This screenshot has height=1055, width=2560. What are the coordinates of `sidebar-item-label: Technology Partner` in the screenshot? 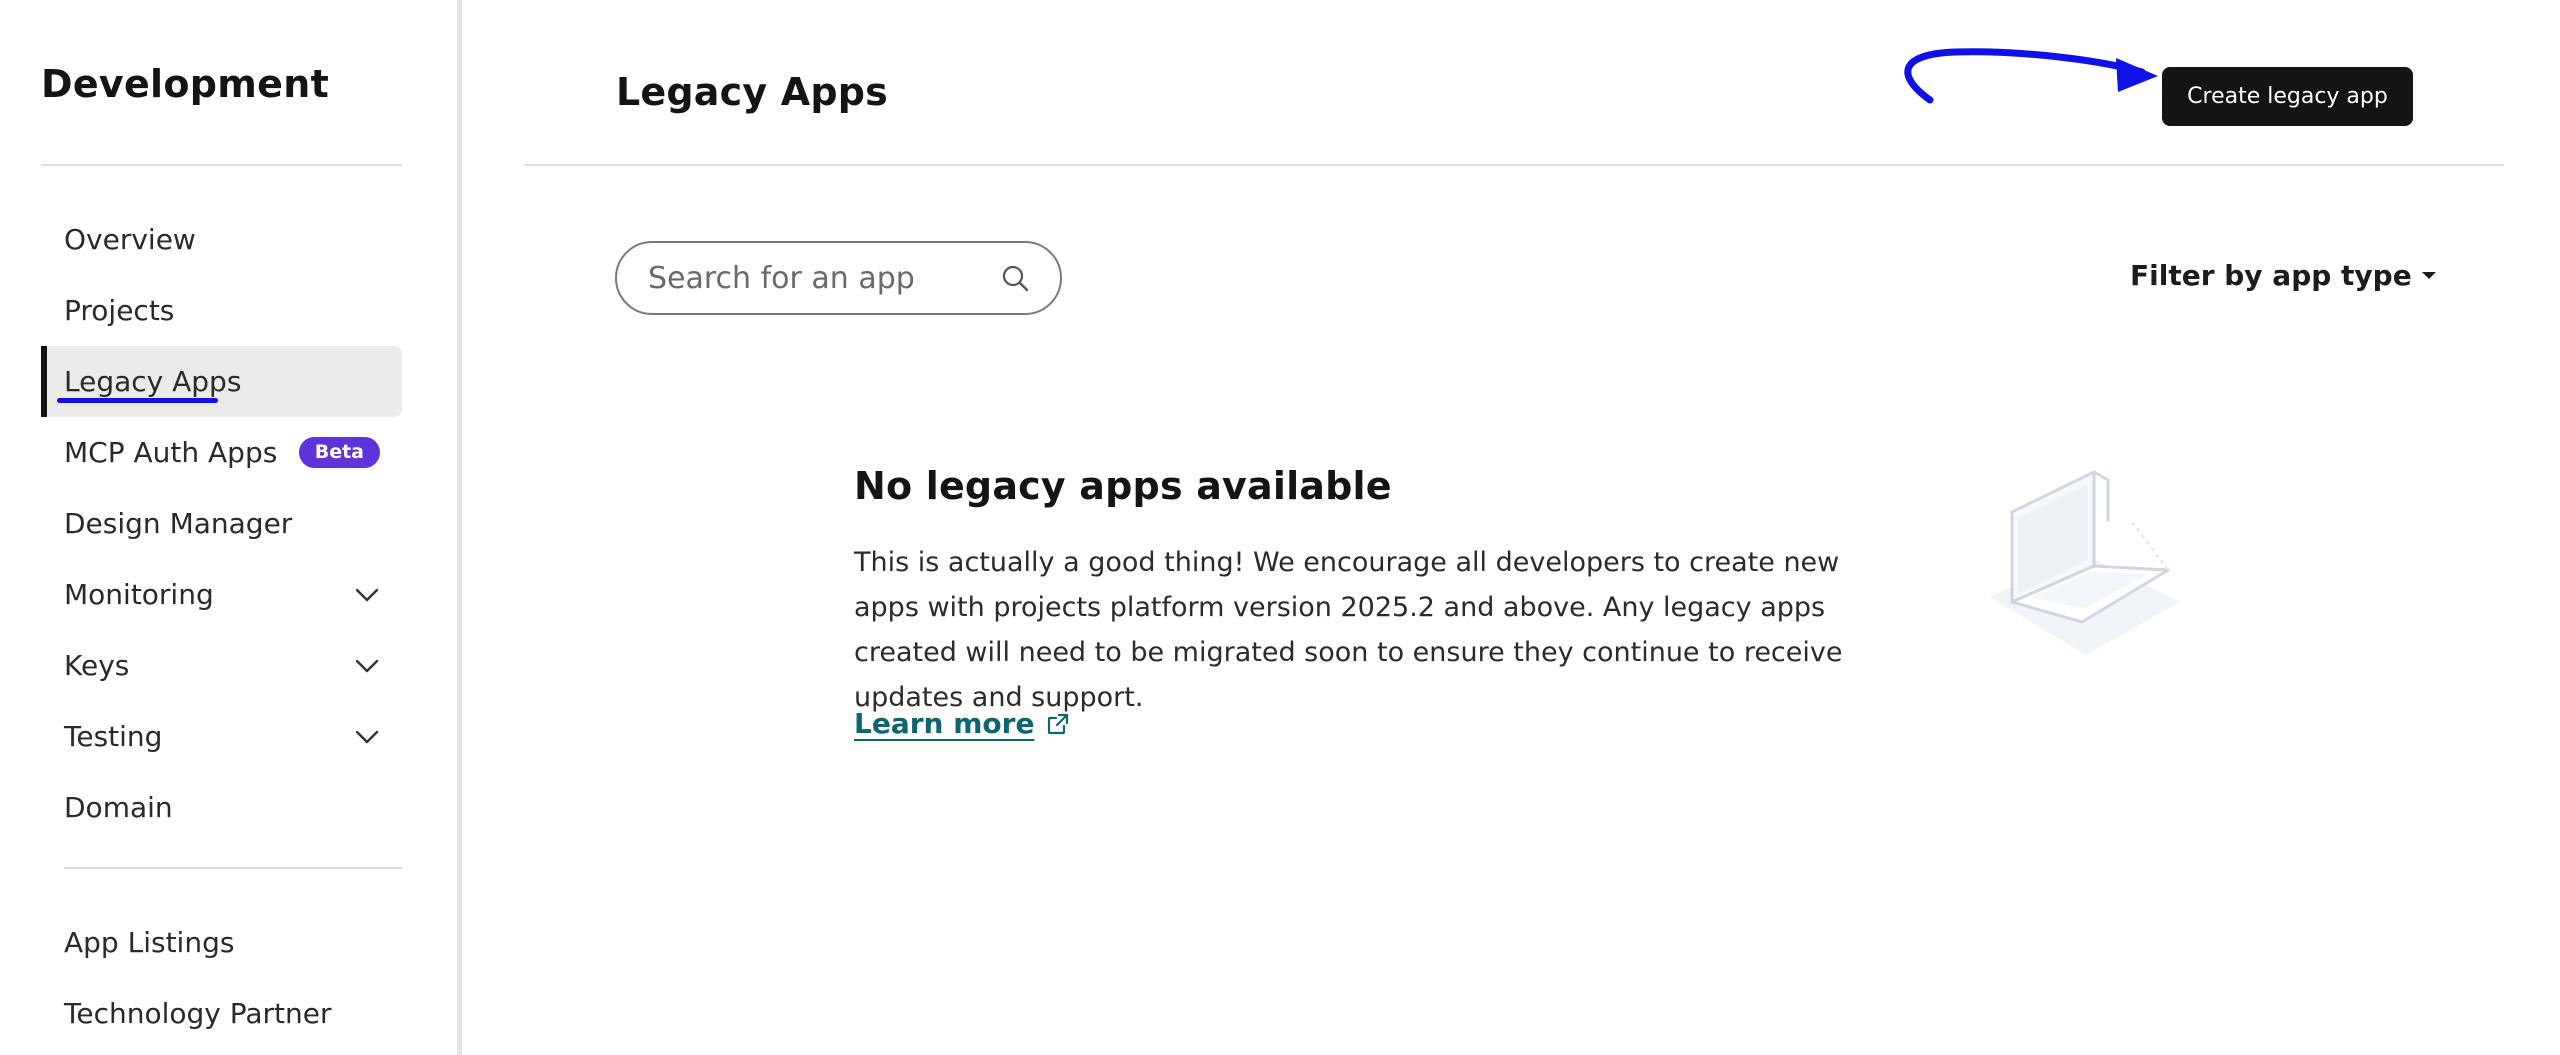 It's located at (198, 1013).